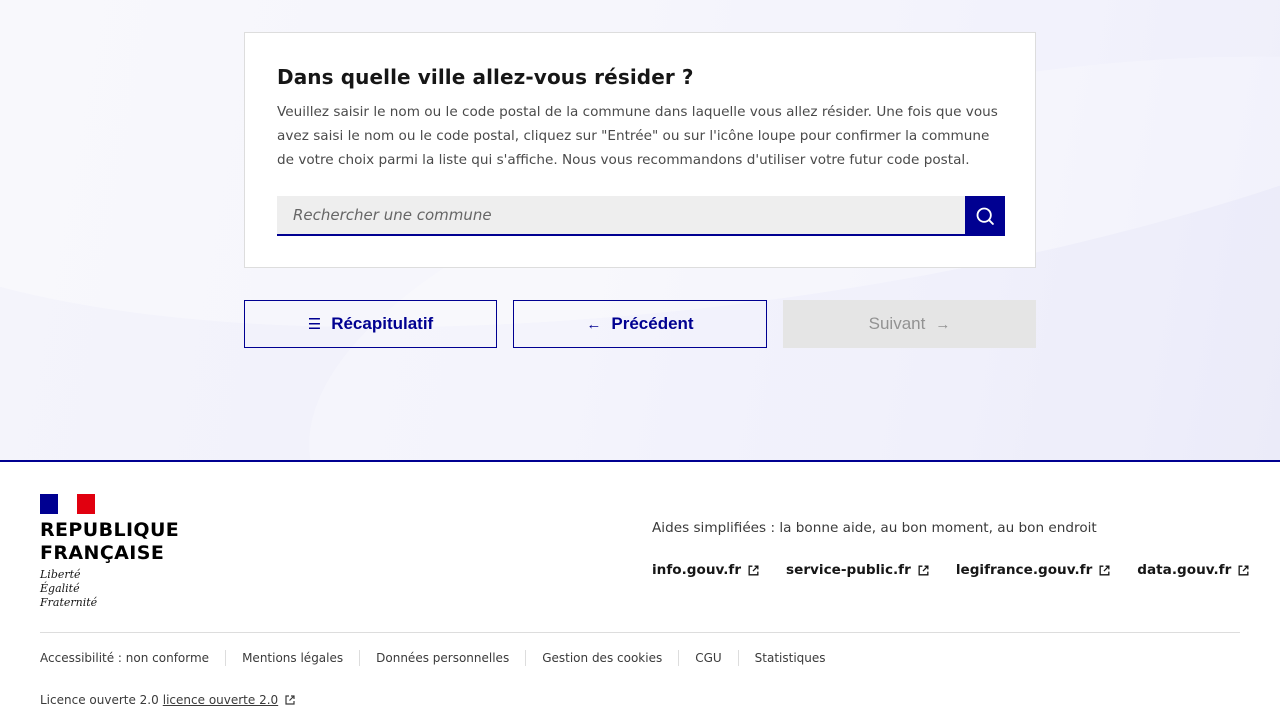  I want to click on motto-egalite: Égalité, so click(60, 588).